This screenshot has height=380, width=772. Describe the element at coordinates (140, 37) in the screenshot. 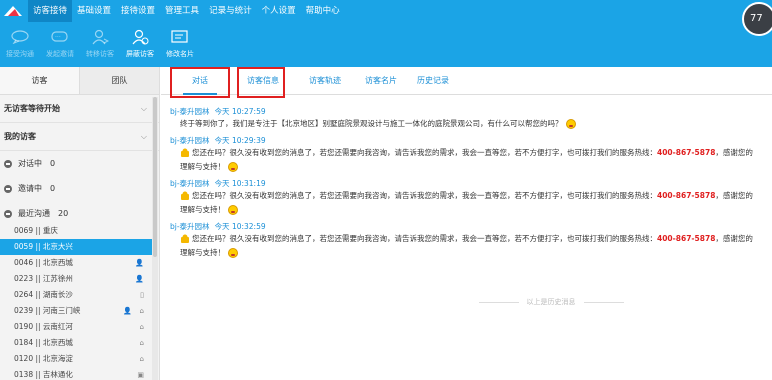

I see `block-user-icon` at that location.